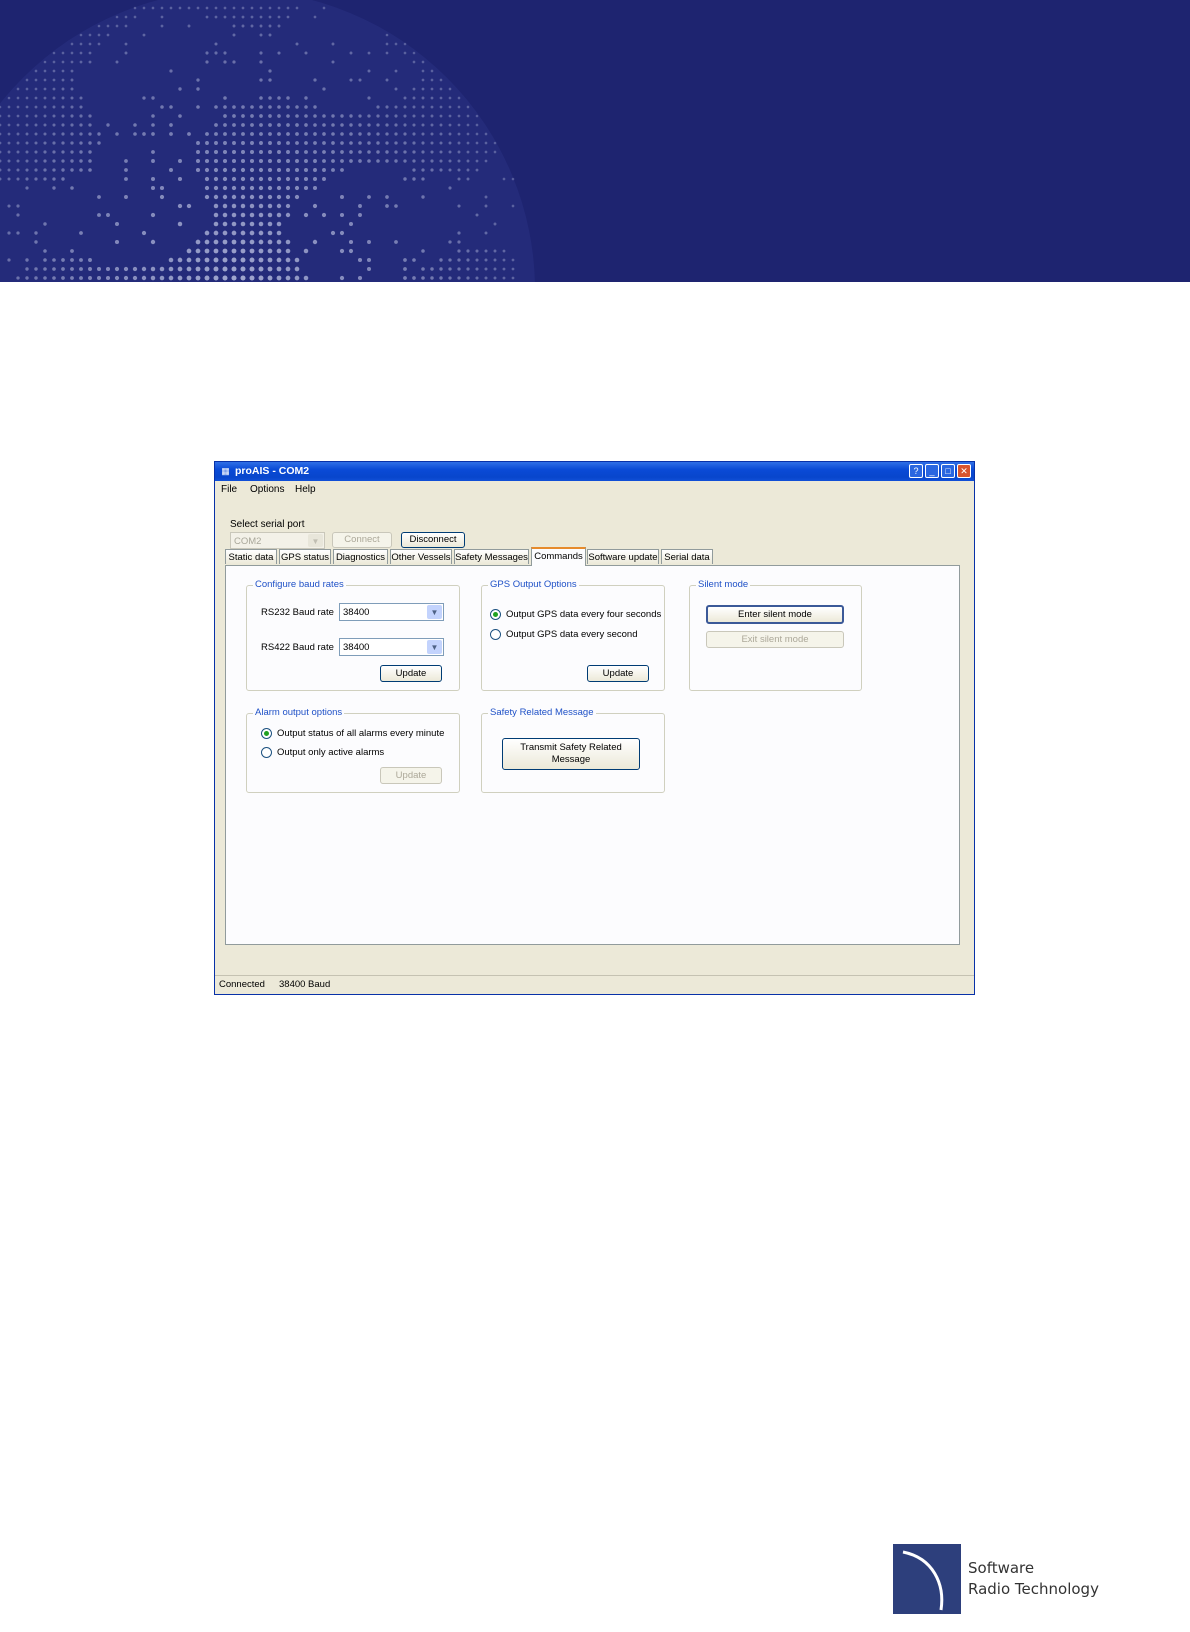 This screenshot has height=1632, width=1190. Describe the element at coordinates (411, 775) in the screenshot. I see `alarm-update-button: Update` at that location.